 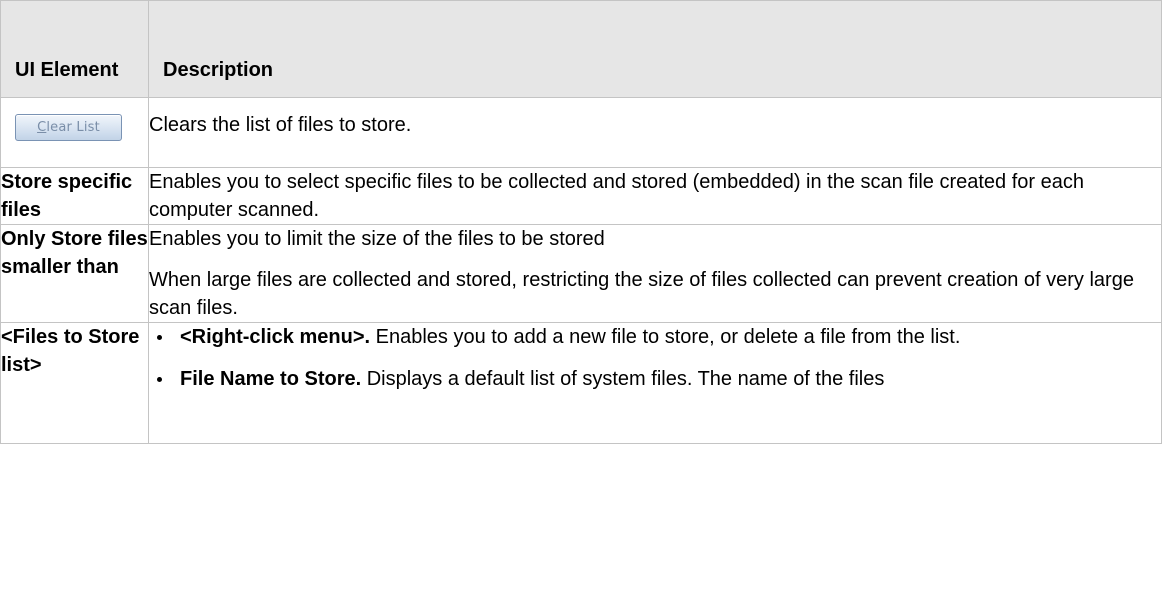 What do you see at coordinates (655, 132) in the screenshot?
I see `description-cell: Clears the list of files to store.` at bounding box center [655, 132].